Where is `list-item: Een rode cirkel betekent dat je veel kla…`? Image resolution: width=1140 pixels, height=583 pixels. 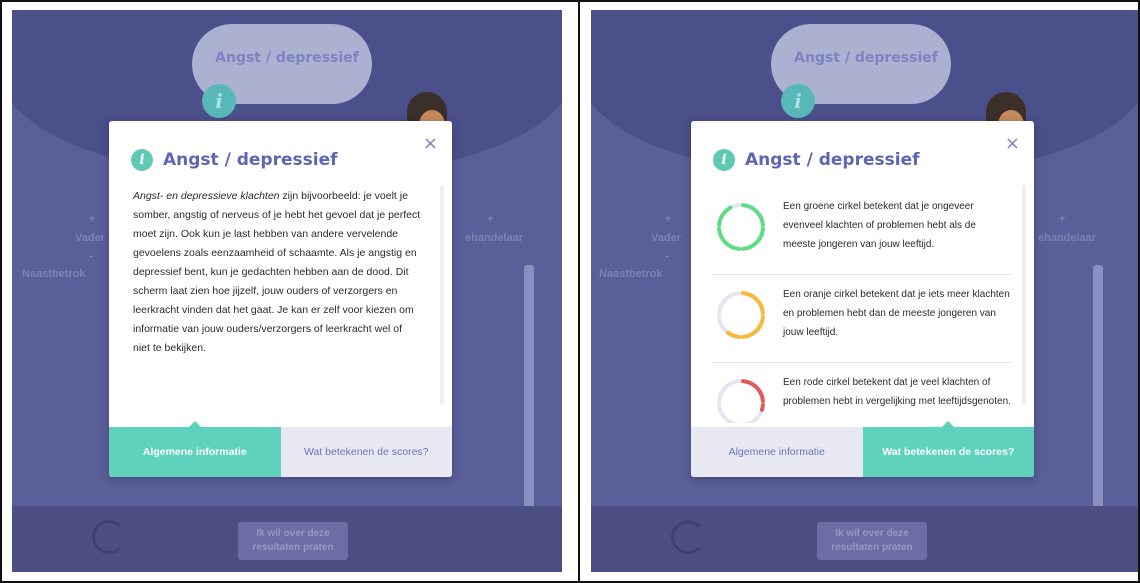
list-item: Een rode cirkel betekent dat je veel kla… is located at coordinates (862, 393).